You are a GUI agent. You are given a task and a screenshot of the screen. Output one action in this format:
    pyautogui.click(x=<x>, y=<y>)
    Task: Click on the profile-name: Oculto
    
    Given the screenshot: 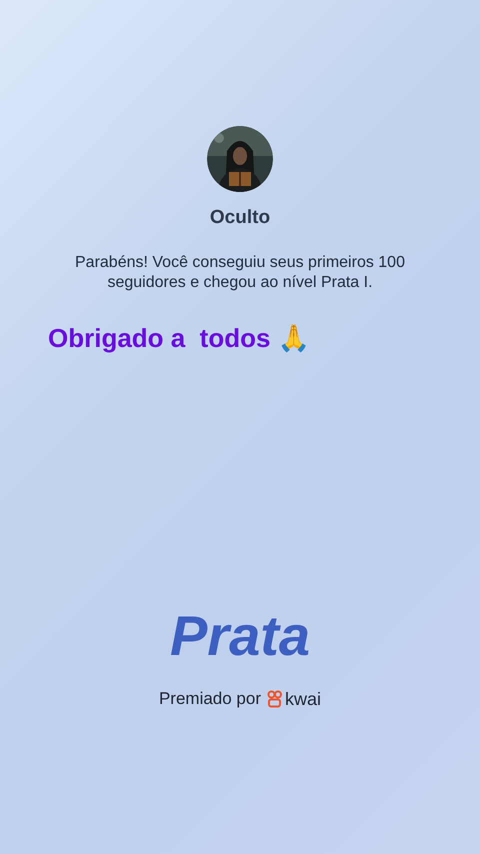 What is the action you would take?
    pyautogui.click(x=240, y=218)
    